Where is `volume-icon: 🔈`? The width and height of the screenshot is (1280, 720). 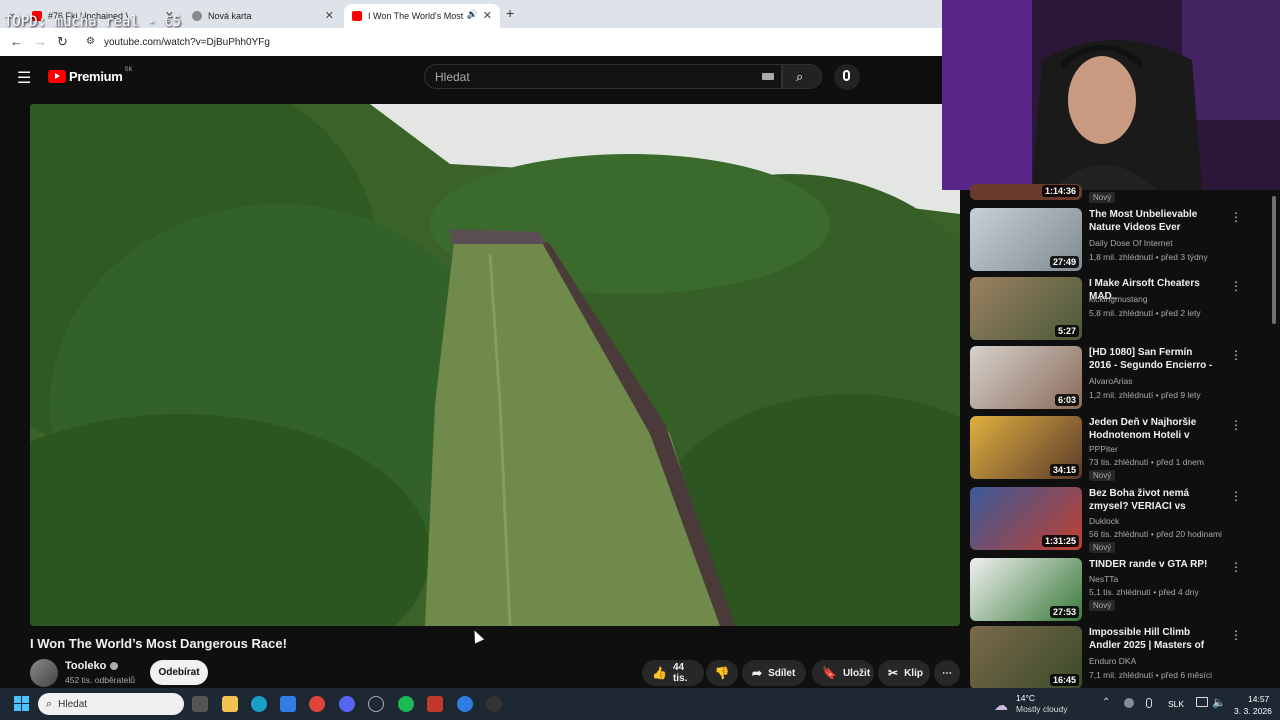 volume-icon: 🔈 is located at coordinates (1219, 702).